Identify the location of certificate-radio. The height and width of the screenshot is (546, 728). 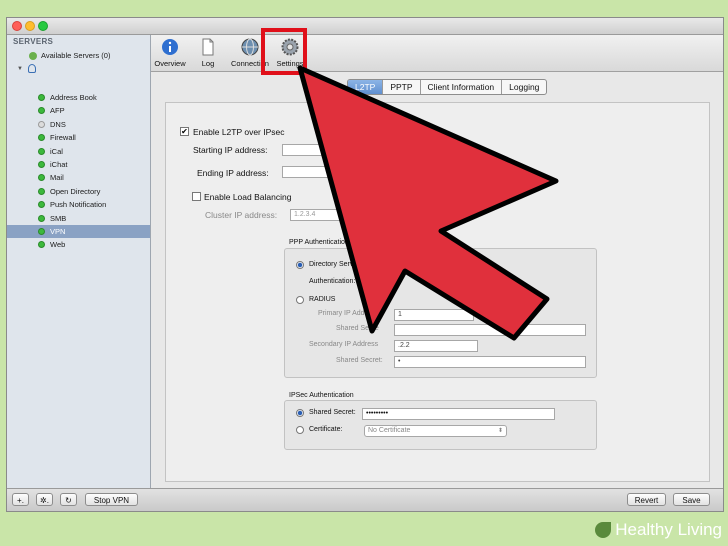
(300, 430).